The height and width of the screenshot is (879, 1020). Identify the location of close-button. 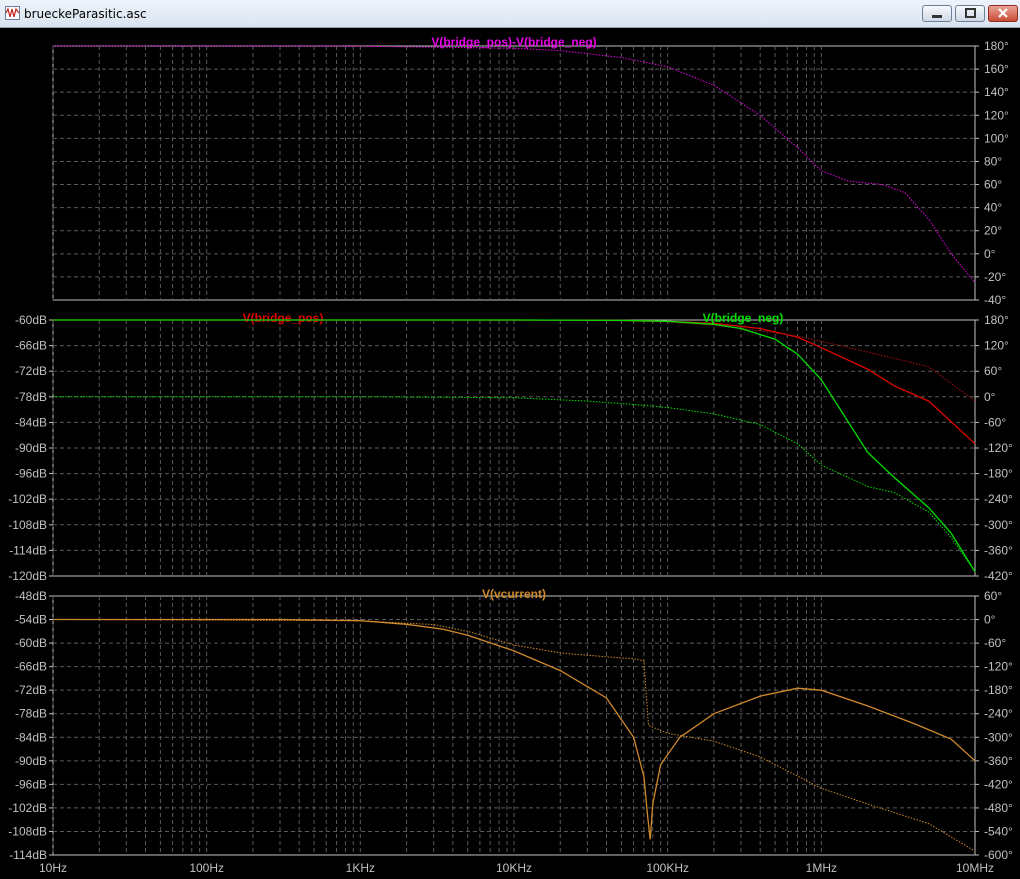
(1003, 13).